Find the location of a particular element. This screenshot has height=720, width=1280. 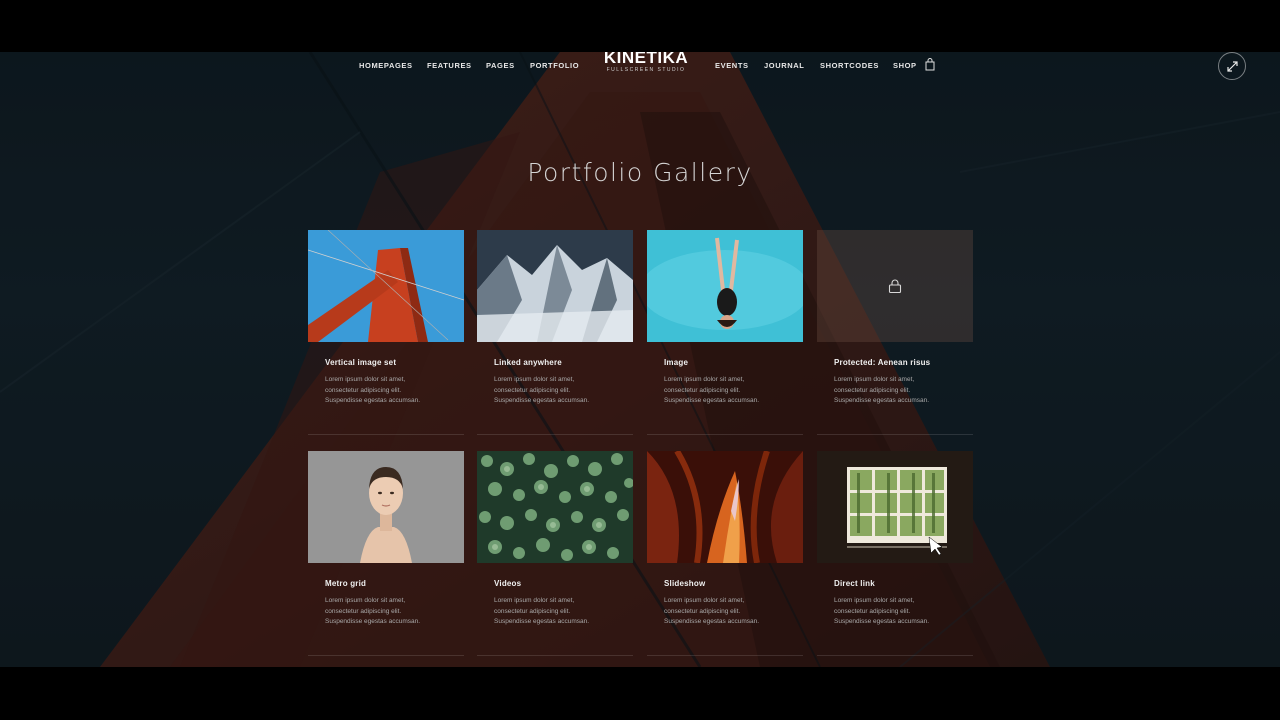

lock-icon is located at coordinates (895, 286).